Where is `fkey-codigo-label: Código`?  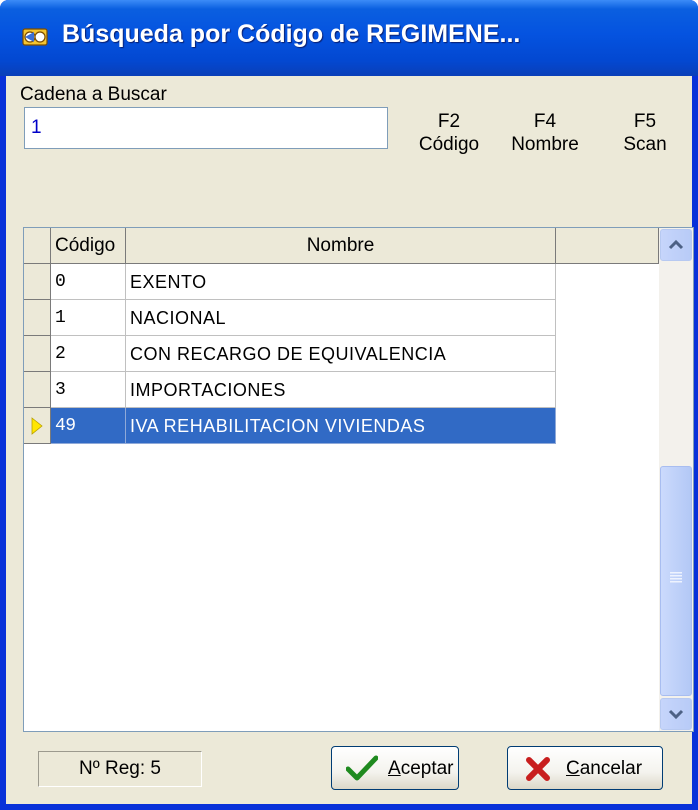
fkey-codigo-label: Código is located at coordinates (449, 144).